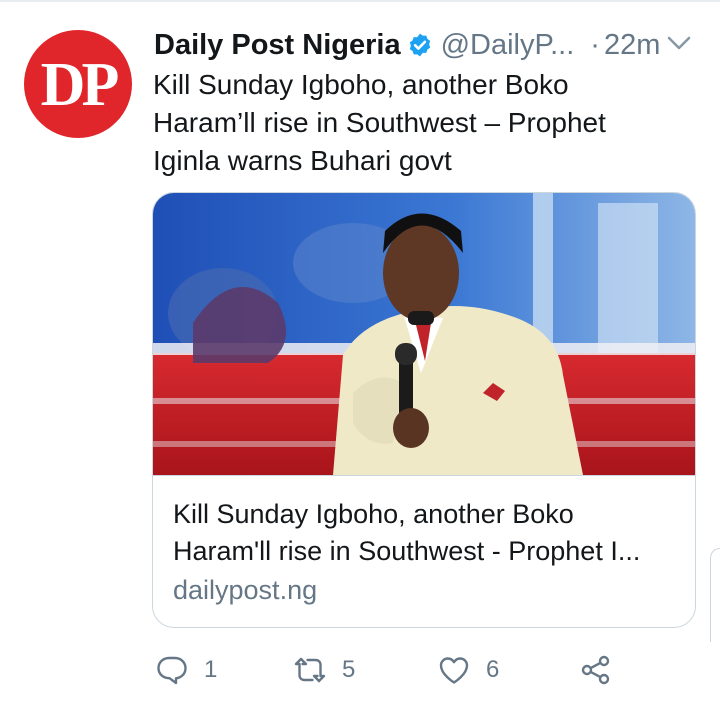  What do you see at coordinates (493, 669) in the screenshot?
I see `like-count: 6` at bounding box center [493, 669].